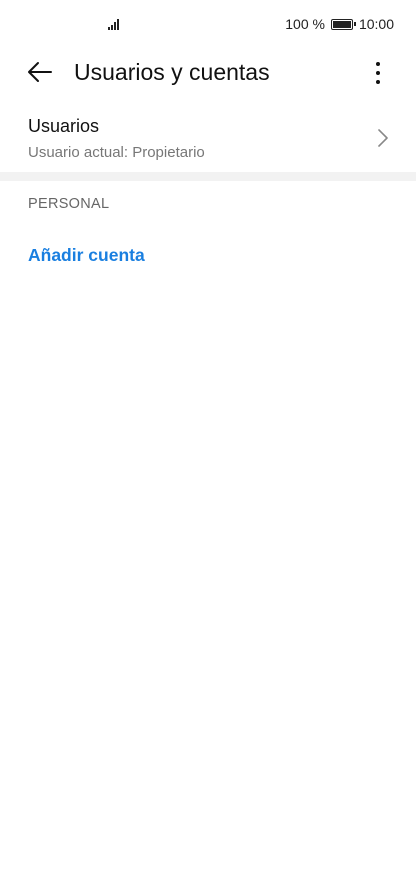  I want to click on battery-percentage: 100 %, so click(305, 24).